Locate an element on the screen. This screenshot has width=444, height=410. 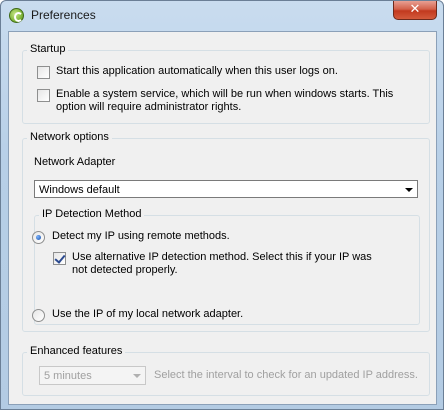
alternative-detection-label-line2: not detected properly. is located at coordinates (125, 270).